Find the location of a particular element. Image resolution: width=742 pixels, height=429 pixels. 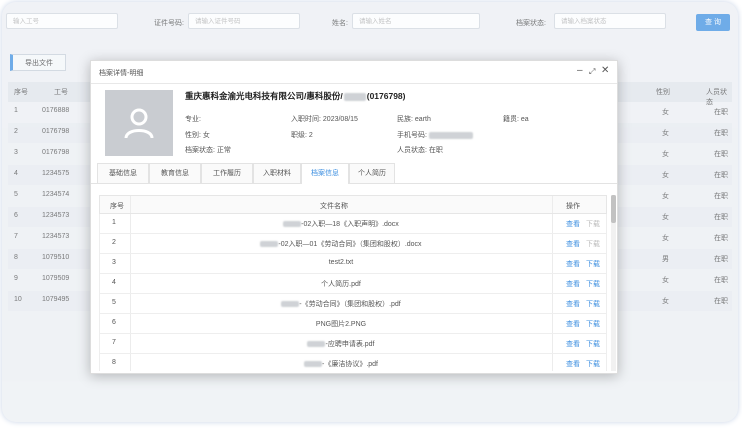

file-row: 6 PNG图片2.PNG 查看 下载 is located at coordinates (353, 324).